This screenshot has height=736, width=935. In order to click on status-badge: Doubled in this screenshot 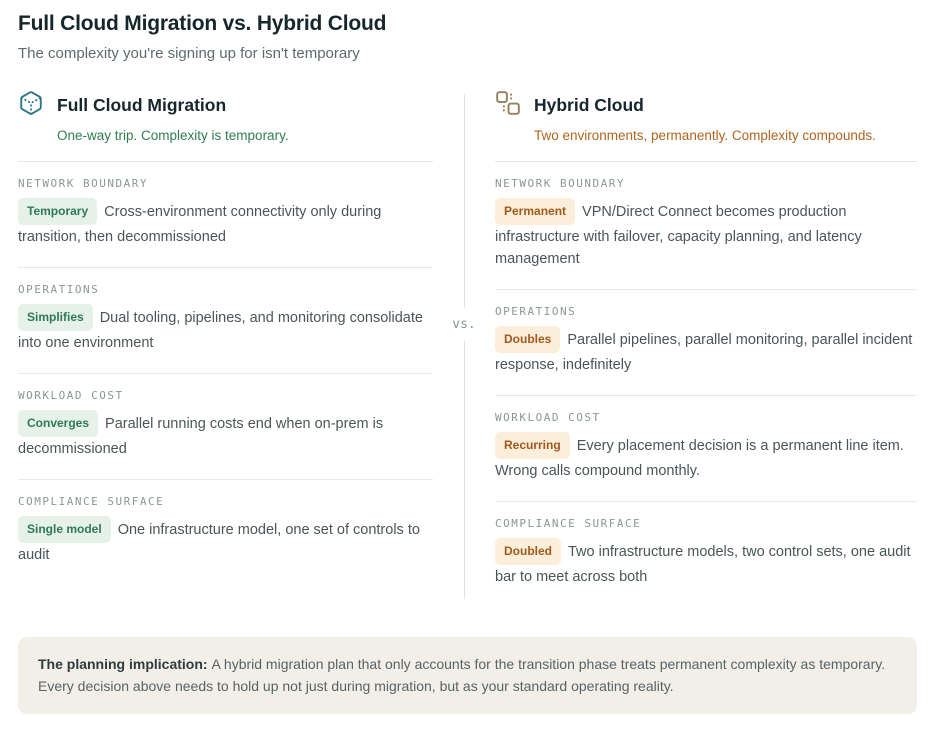, I will do `click(528, 551)`.